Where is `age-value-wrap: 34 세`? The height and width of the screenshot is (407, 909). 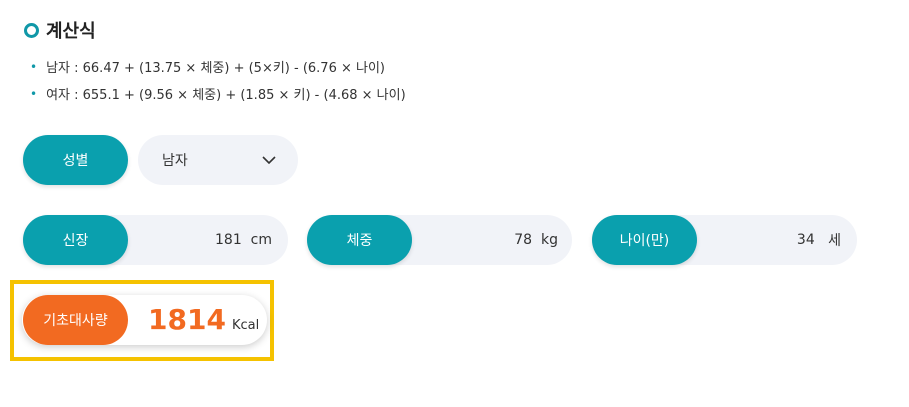 age-value-wrap: 34 세 is located at coordinates (819, 240).